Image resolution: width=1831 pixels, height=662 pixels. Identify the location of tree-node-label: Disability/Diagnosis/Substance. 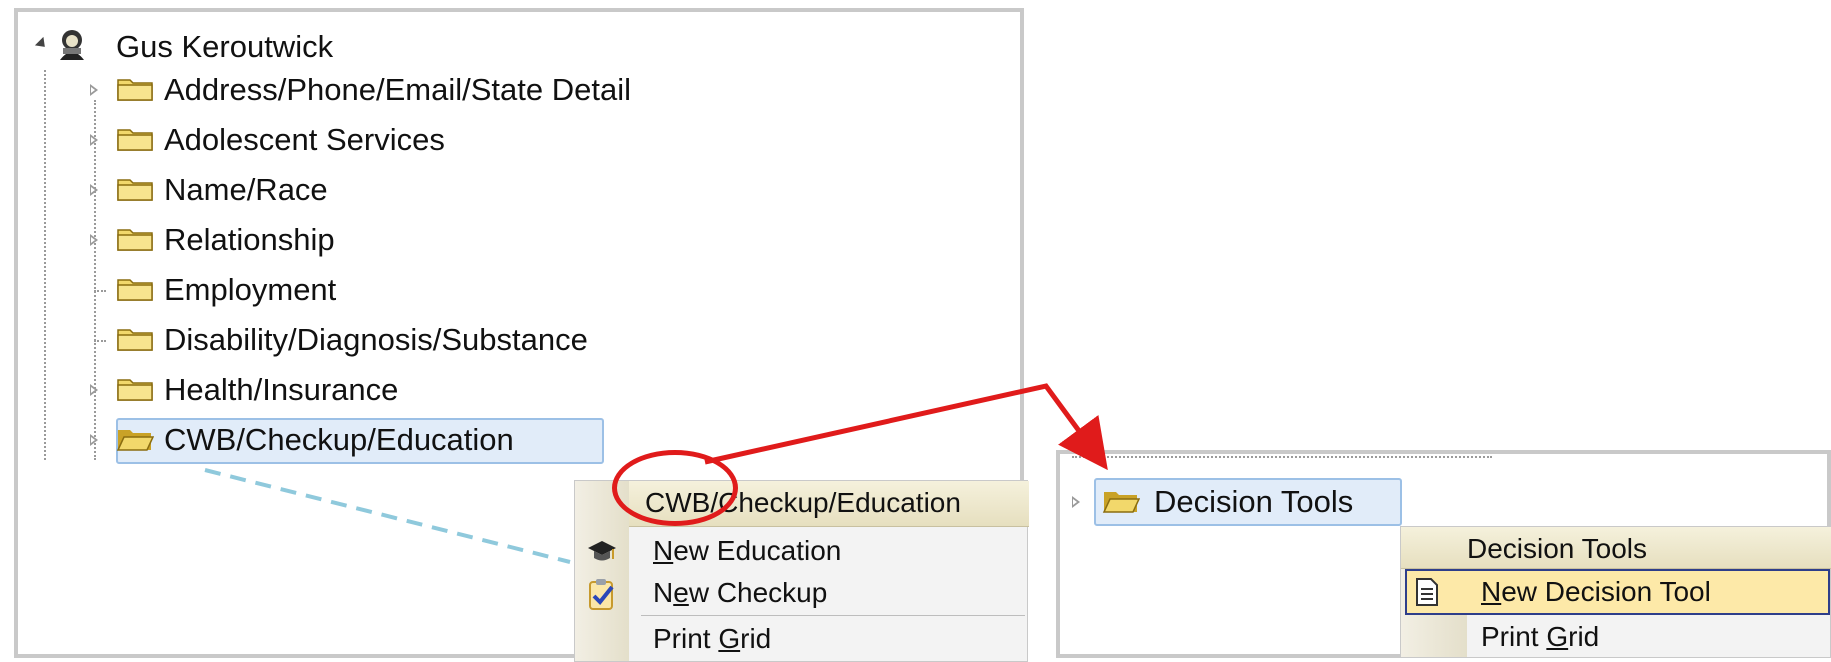
(376, 340).